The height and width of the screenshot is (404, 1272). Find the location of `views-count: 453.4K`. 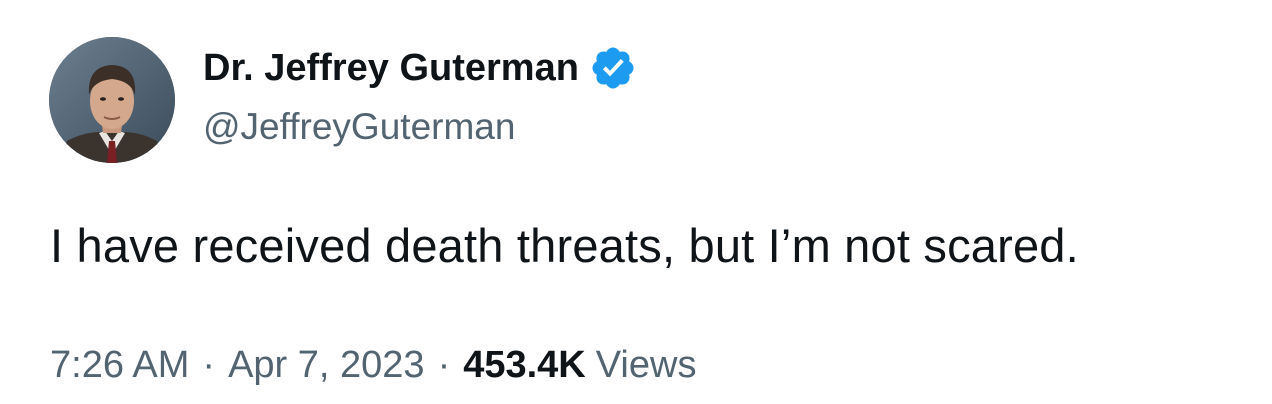

views-count: 453.4K is located at coordinates (524, 365).